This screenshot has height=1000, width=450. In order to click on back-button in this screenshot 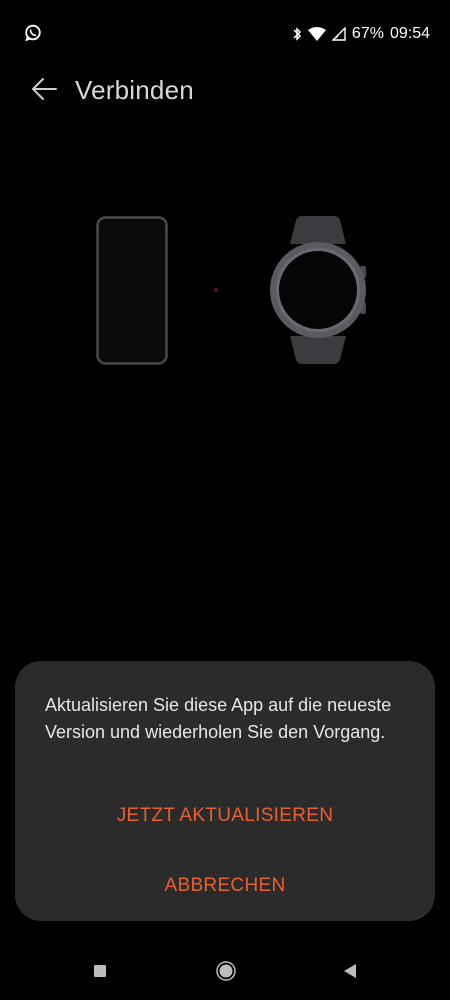, I will do `click(44, 91)`.